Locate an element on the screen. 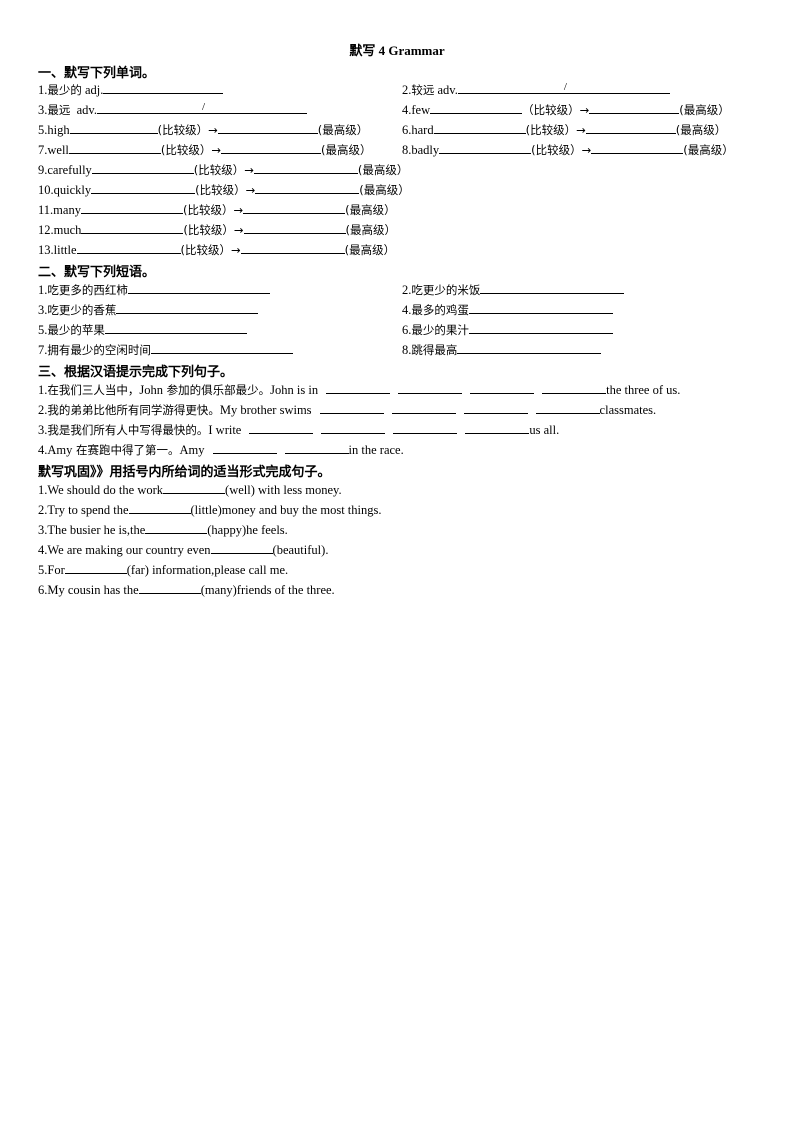 The height and width of the screenshot is (1123, 794). item-text: We should do the work is located at coordinates (105, 490).